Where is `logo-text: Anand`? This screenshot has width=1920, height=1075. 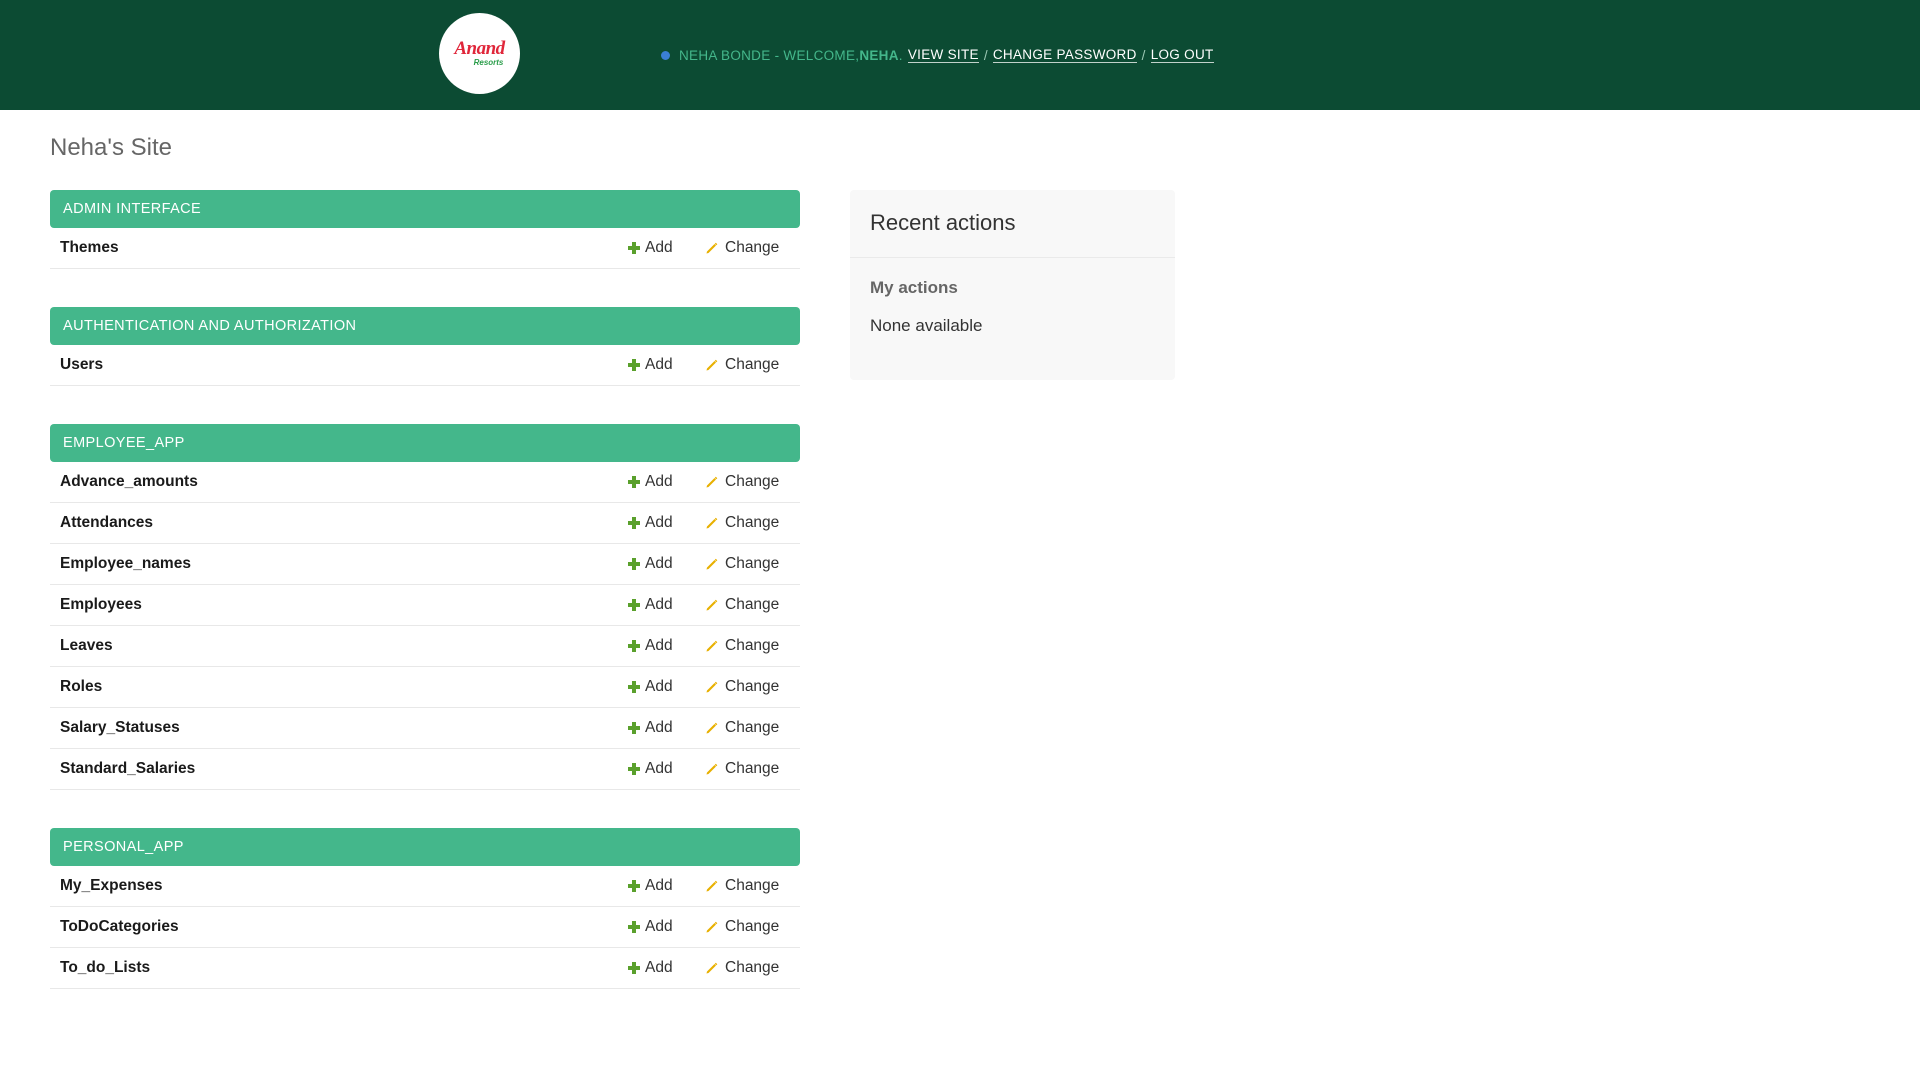
logo-text: Anand is located at coordinates (479, 48).